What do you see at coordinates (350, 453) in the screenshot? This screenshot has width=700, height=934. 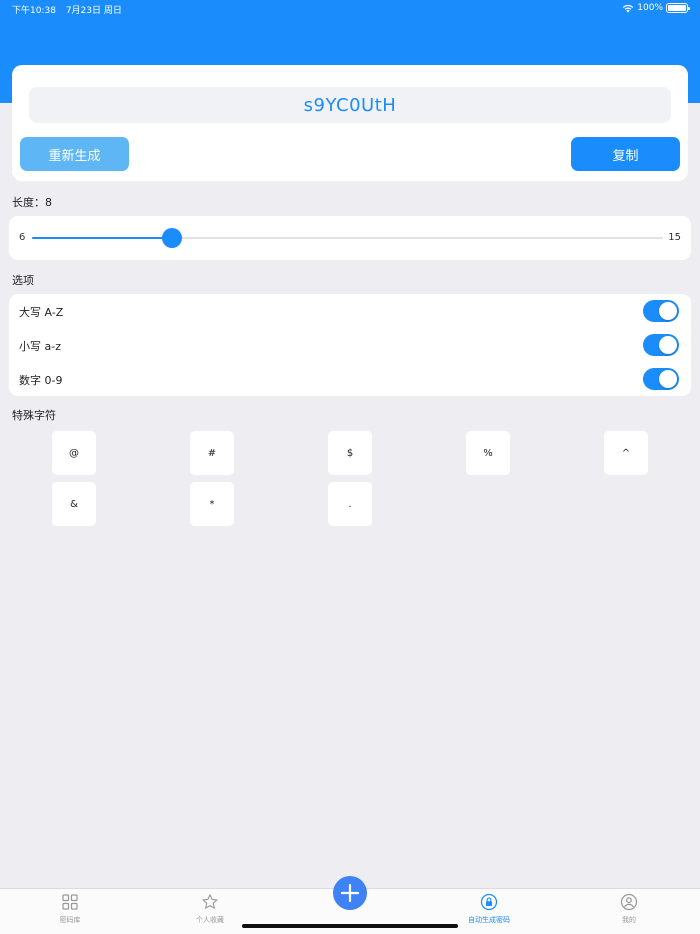 I see `special-char-dollar: $` at bounding box center [350, 453].